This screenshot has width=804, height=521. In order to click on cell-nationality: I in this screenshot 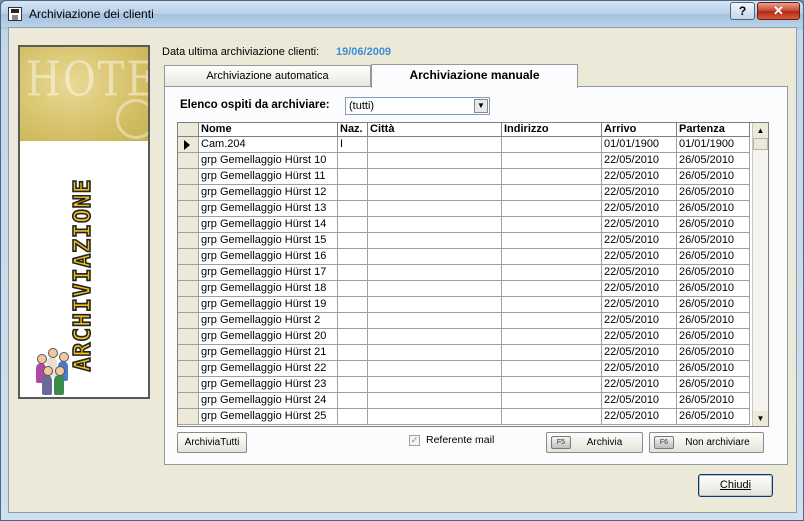, I will do `click(353, 145)`.